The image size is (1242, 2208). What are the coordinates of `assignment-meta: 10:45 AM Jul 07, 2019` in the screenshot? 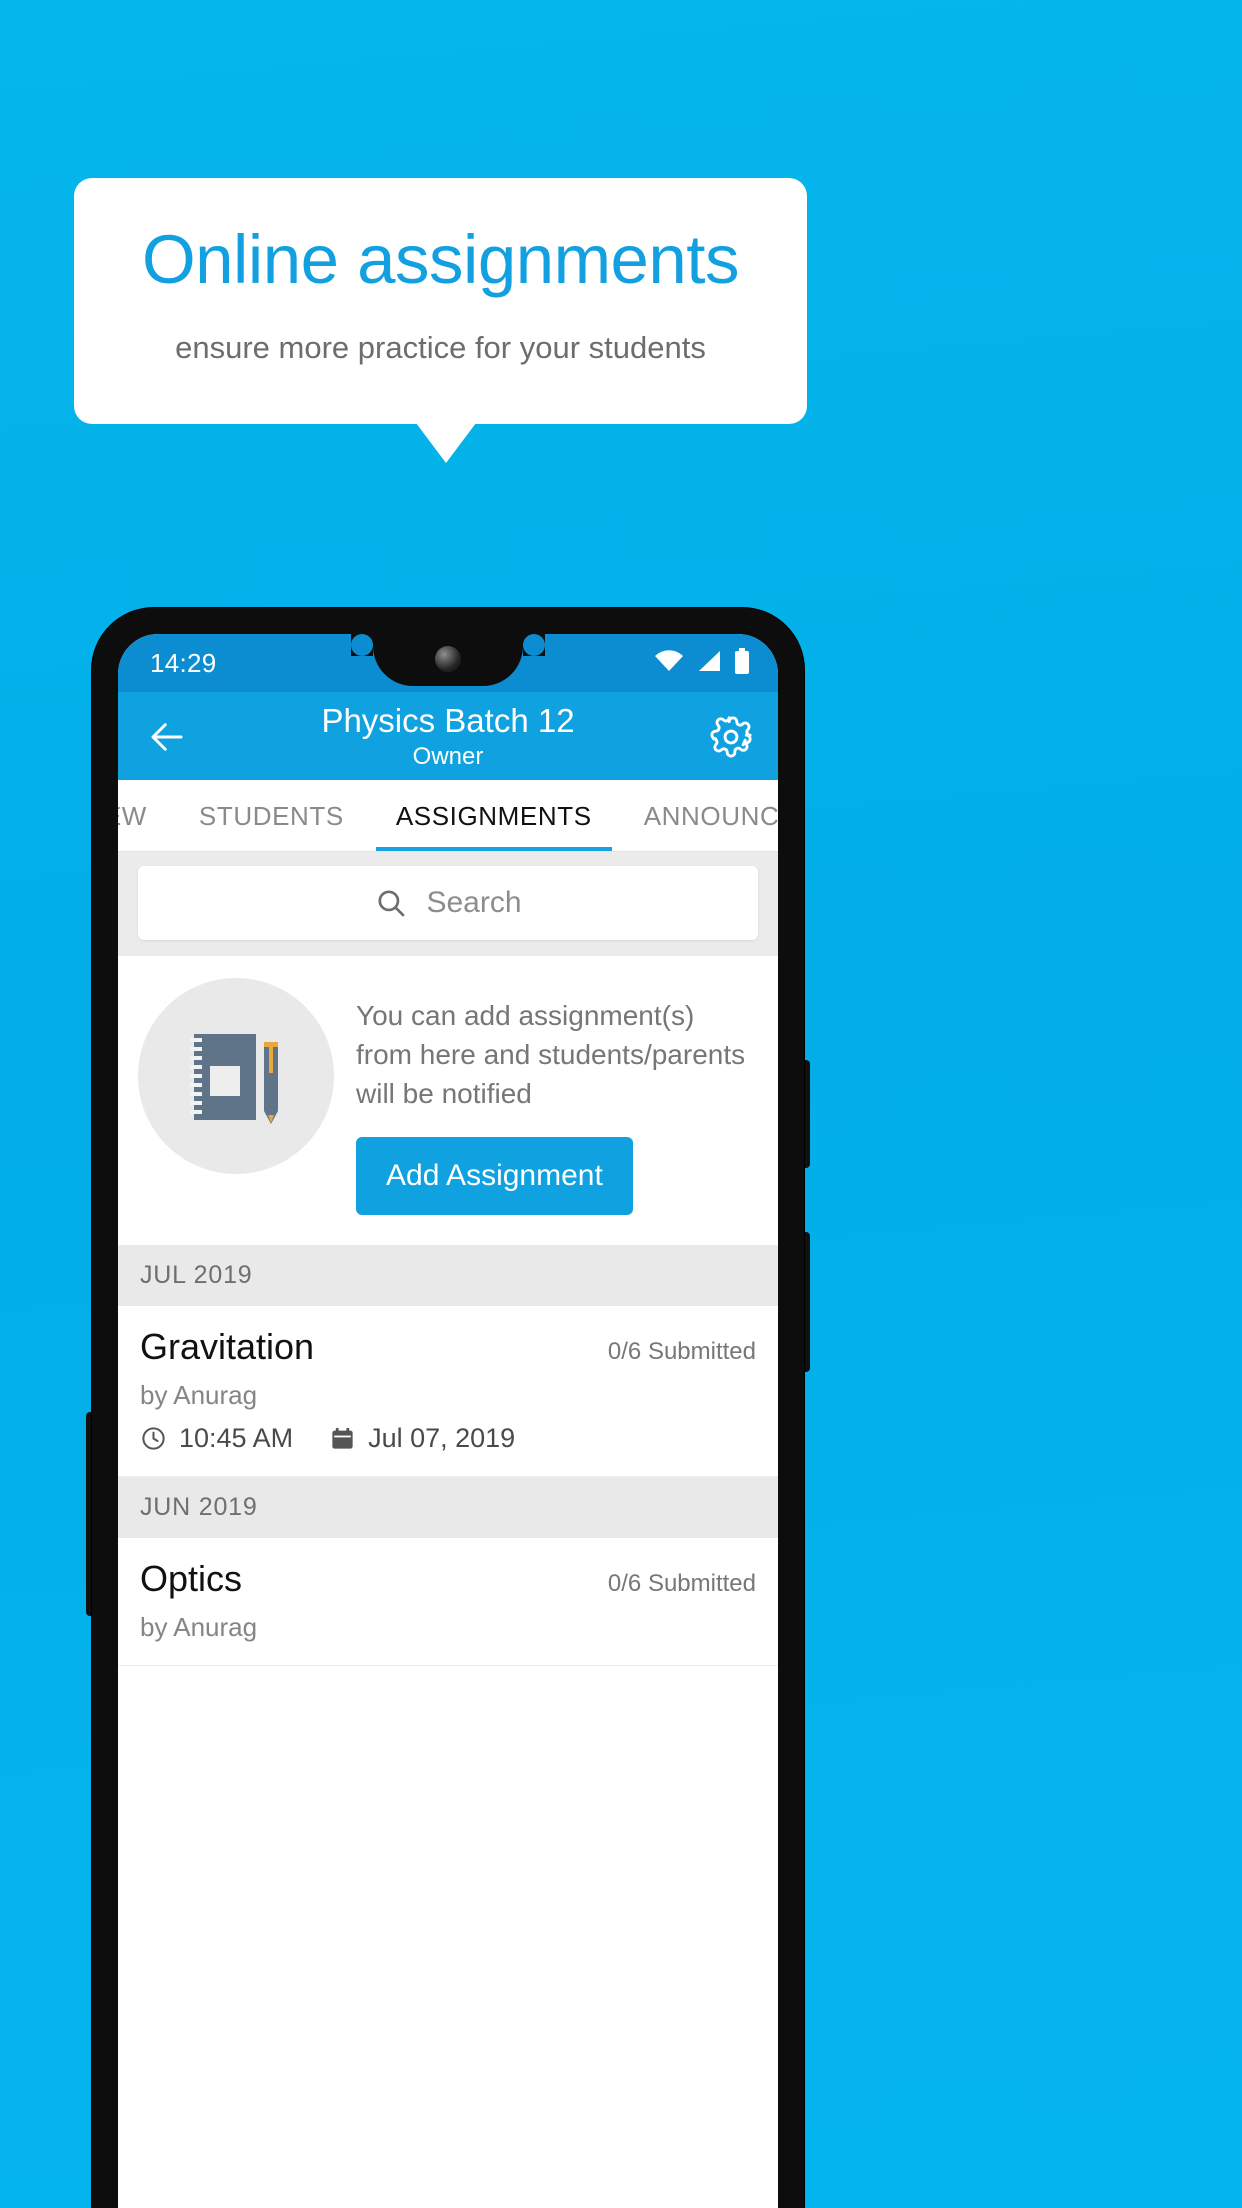 It's located at (448, 1438).